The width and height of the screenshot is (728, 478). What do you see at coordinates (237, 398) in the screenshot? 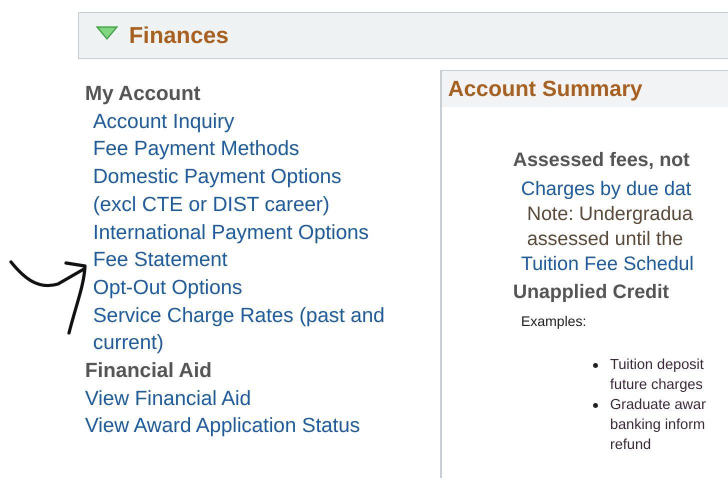
I see `nav-link: View Financial Aid` at bounding box center [237, 398].